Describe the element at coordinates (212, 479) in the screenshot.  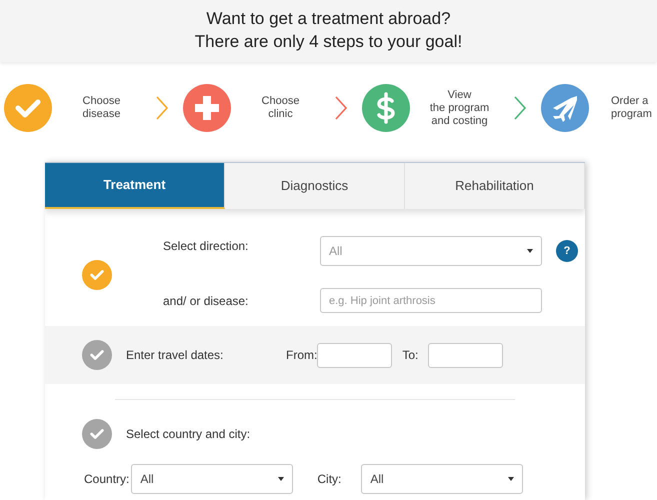
I see `country-select: All` at that location.